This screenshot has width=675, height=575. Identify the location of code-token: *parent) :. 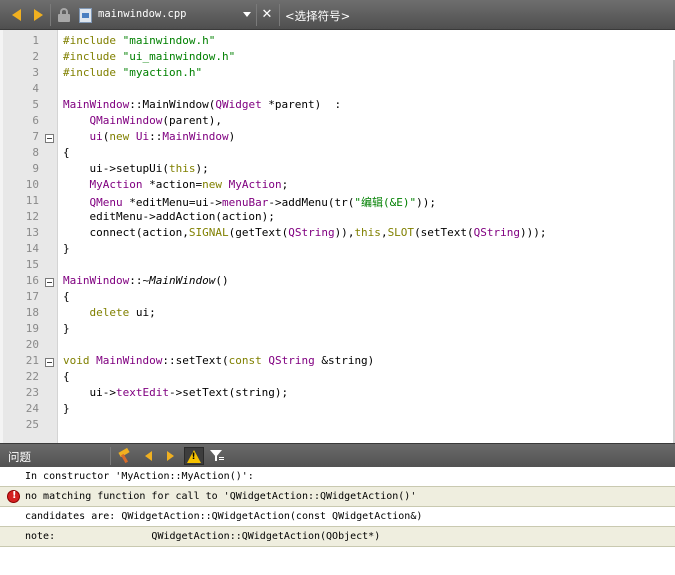
(301, 104).